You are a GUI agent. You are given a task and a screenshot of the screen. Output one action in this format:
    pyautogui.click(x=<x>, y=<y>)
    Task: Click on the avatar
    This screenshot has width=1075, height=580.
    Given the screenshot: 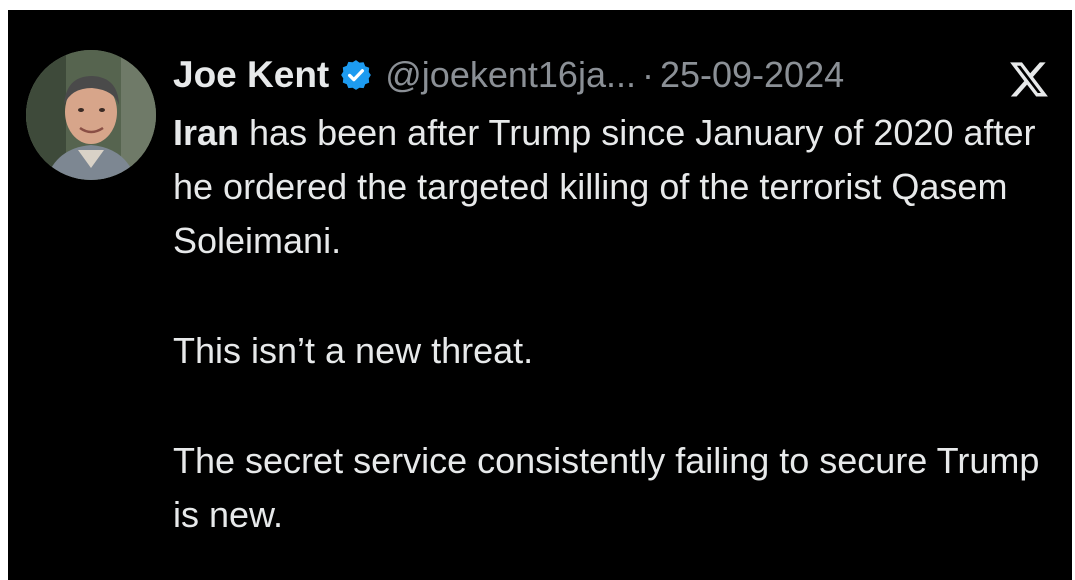 What is the action you would take?
    pyautogui.click(x=91, y=115)
    